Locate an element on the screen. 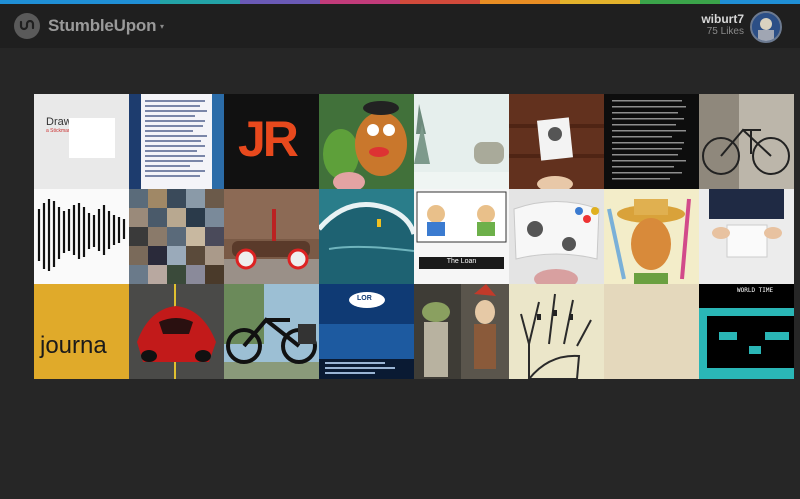 The height and width of the screenshot is (499, 800). tile-red-car is located at coordinates (176, 331).